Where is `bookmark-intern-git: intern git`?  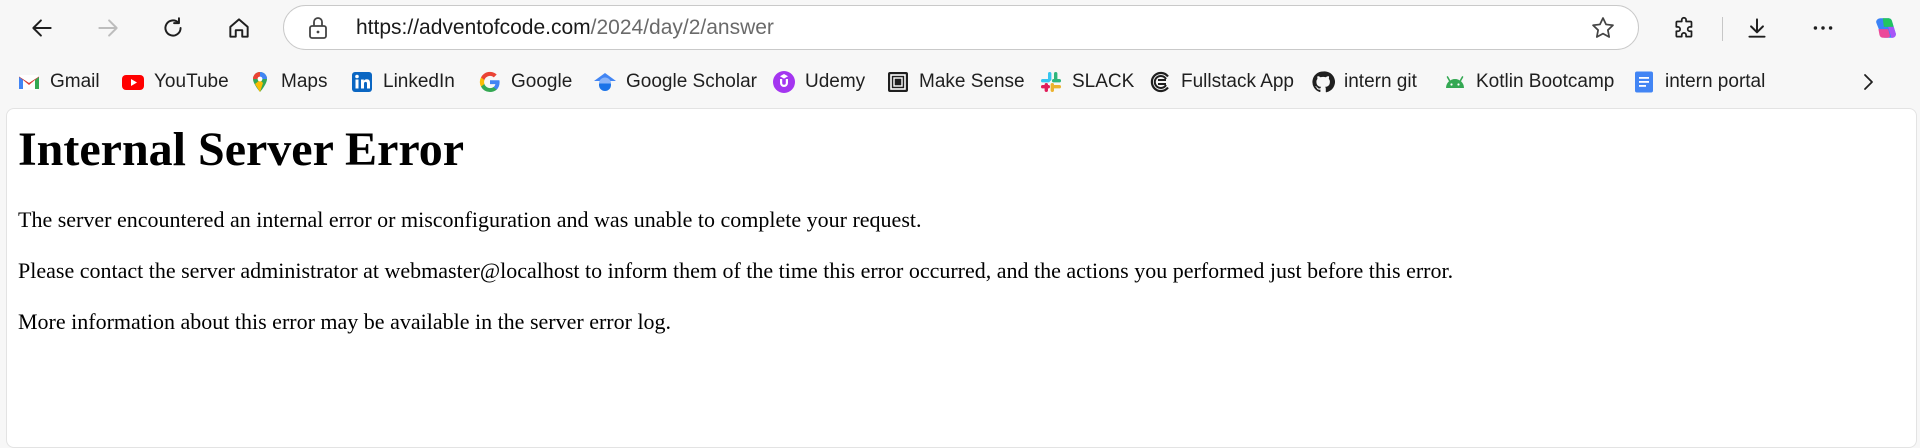
bookmark-intern-git: intern git is located at coordinates (1364, 82).